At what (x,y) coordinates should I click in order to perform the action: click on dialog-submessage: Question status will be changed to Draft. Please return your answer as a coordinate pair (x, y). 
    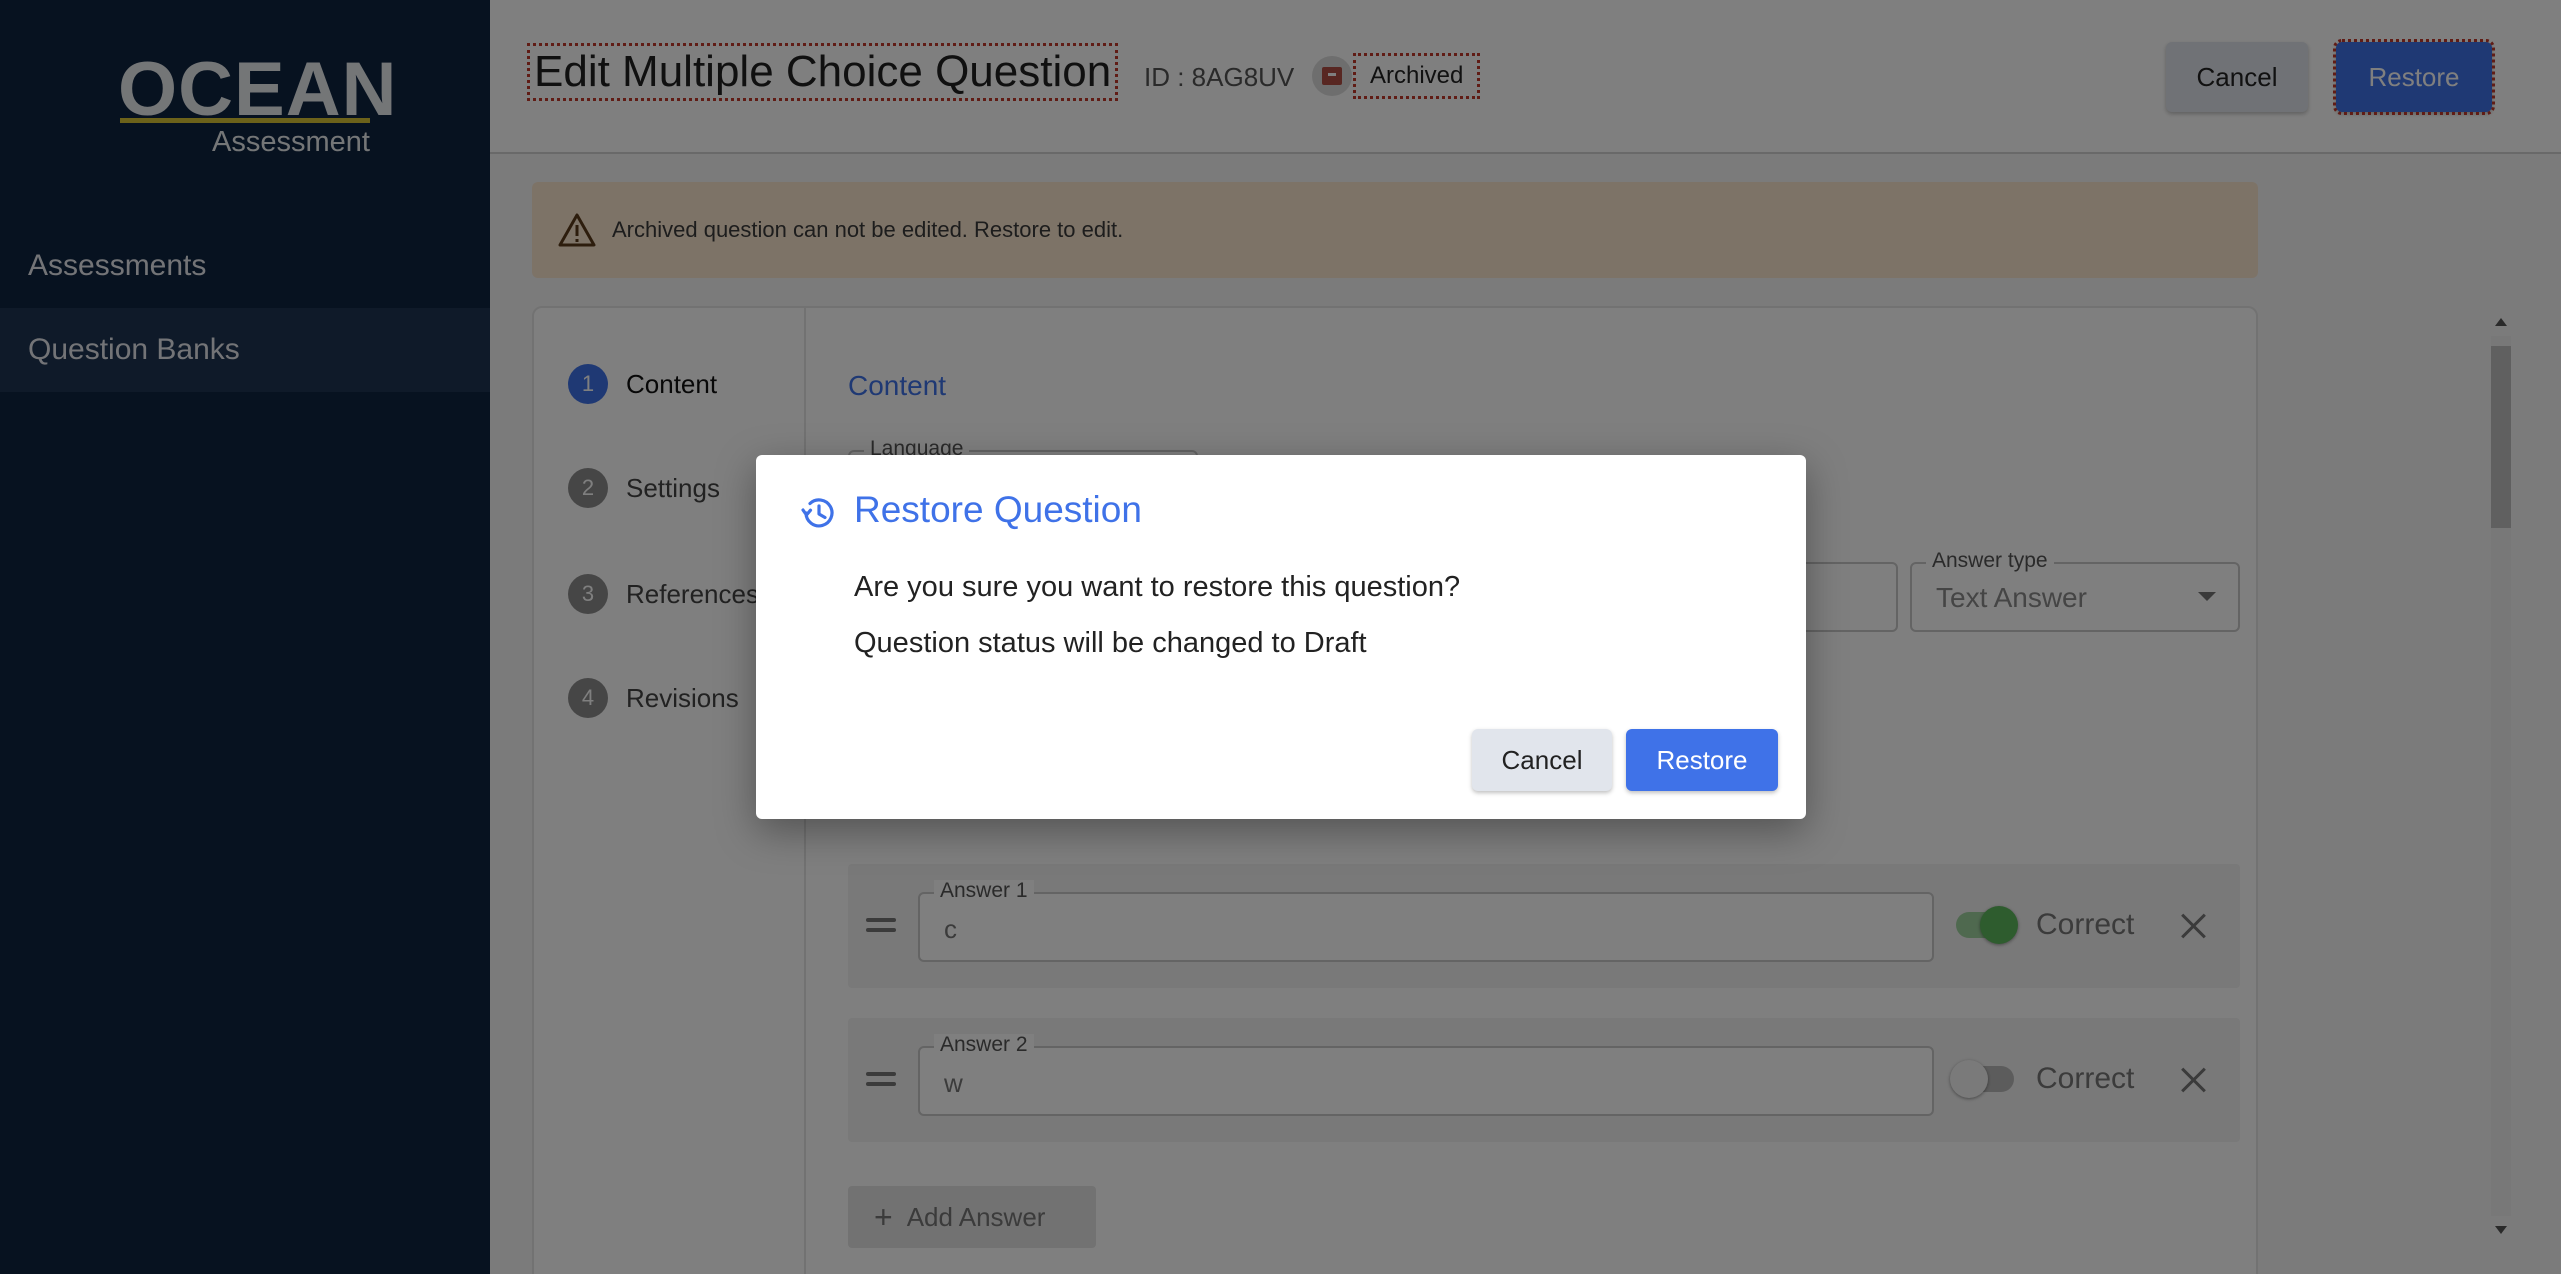
    Looking at the image, I should click on (1110, 643).